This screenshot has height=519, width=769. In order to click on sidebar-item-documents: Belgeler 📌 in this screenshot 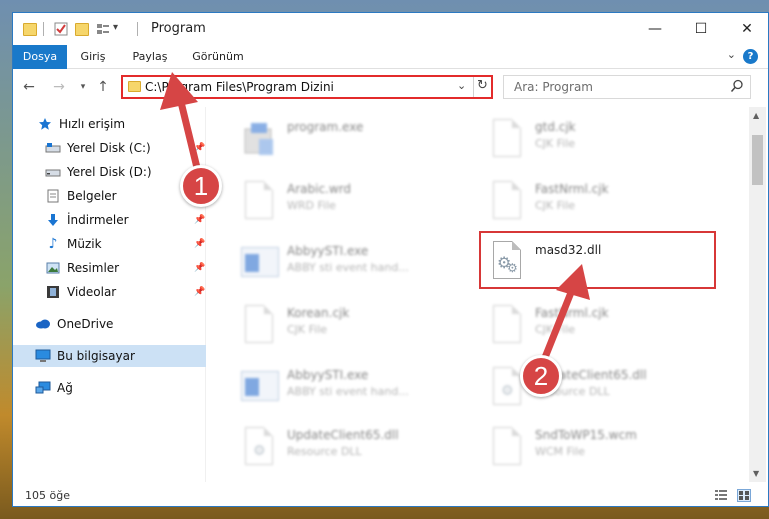, I will do `click(109, 196)`.